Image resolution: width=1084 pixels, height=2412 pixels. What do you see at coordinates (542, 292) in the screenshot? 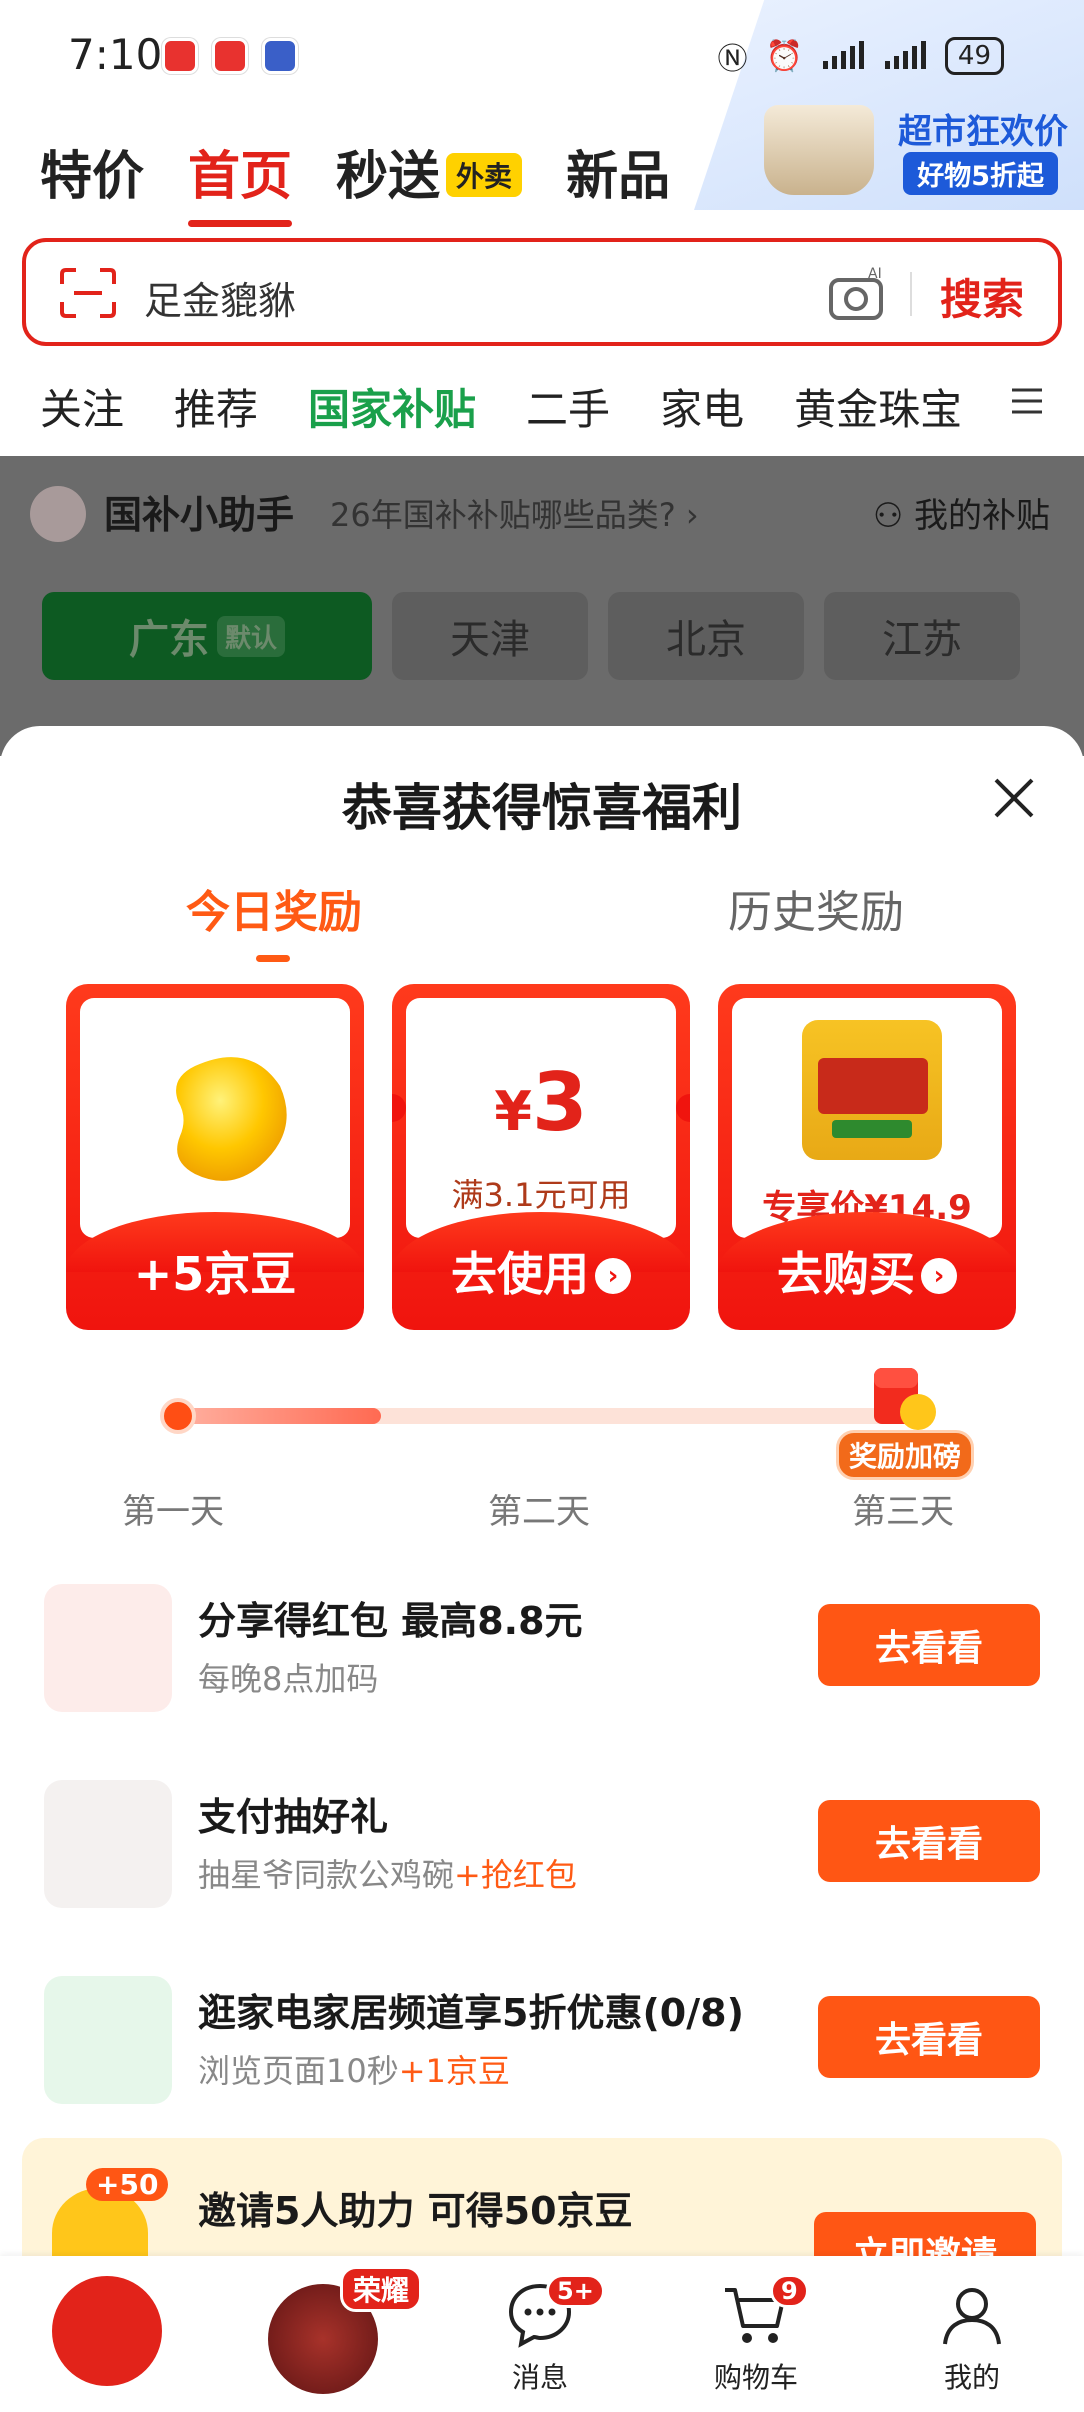
I see `search-bar: 足金貔貅 AI 搜索` at bounding box center [542, 292].